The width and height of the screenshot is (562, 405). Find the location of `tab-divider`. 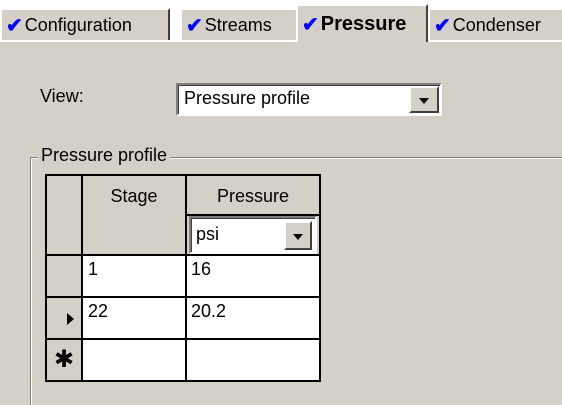

tab-divider is located at coordinates (281, 41).